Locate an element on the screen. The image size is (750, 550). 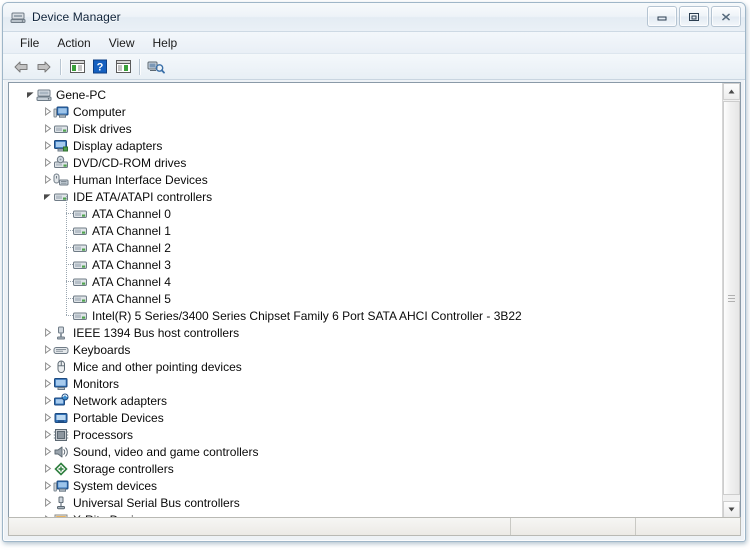
tree-item-display-adapters: Display adapters is located at coordinates (365, 145).